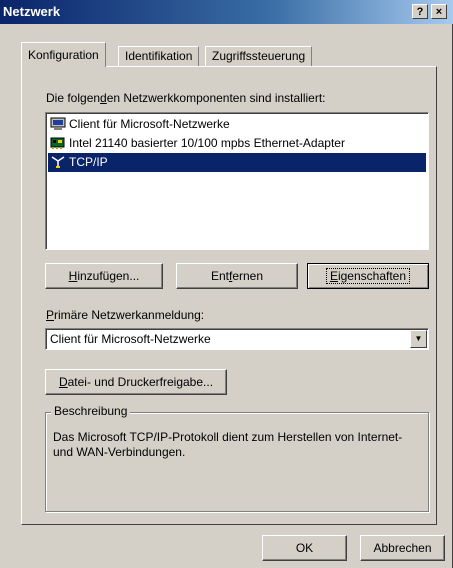 The height and width of the screenshot is (568, 453). I want to click on tab-konfiguration: Konfiguration, so click(63, 54).